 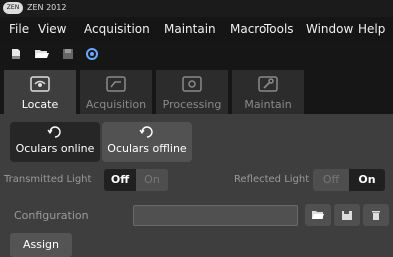 I want to click on gear-icon, so click(x=192, y=84).